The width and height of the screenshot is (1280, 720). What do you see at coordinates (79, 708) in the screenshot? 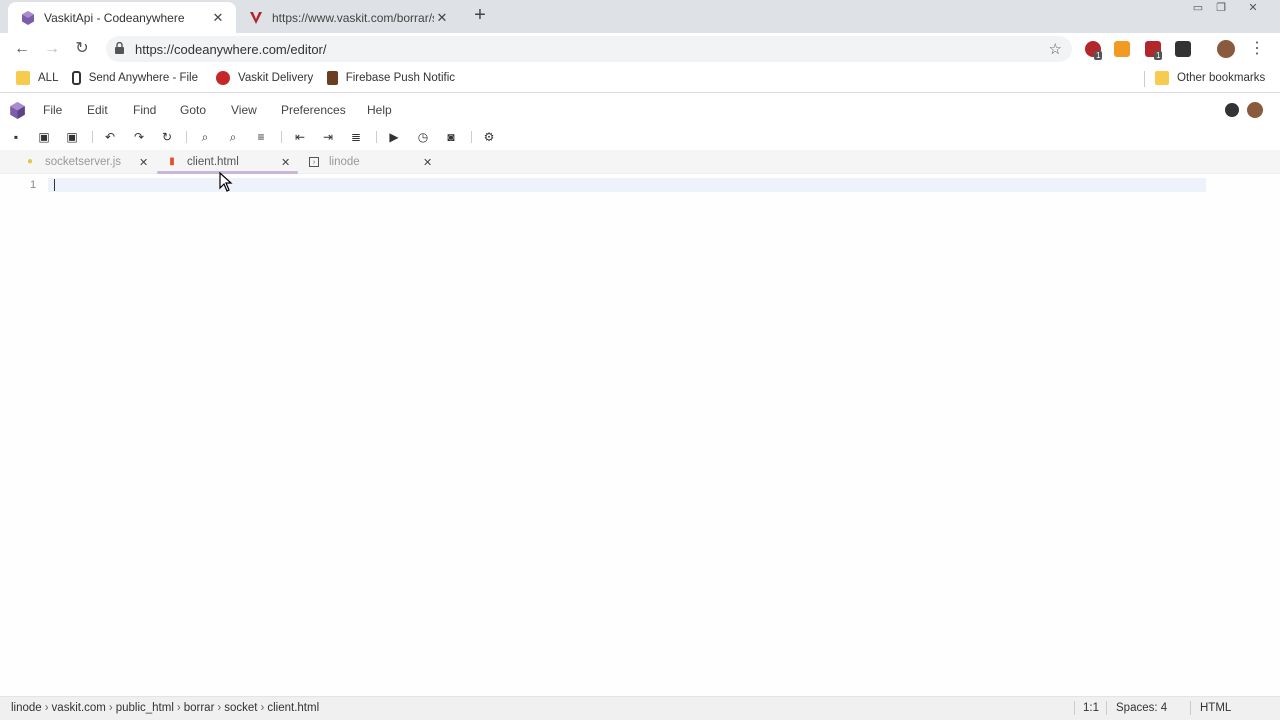
I see `breadcrumb-item: vaskit.com` at bounding box center [79, 708].